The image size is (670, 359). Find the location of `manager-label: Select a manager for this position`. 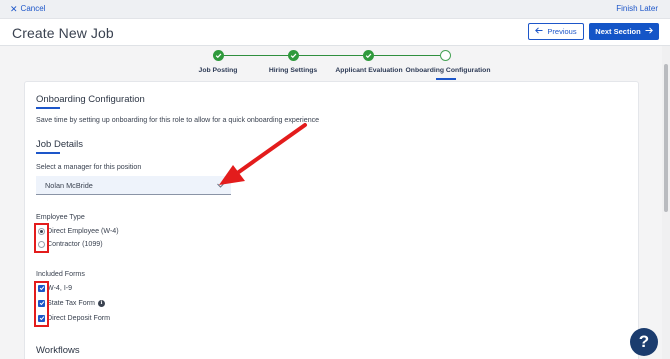

manager-label: Select a manager for this position is located at coordinates (89, 167).